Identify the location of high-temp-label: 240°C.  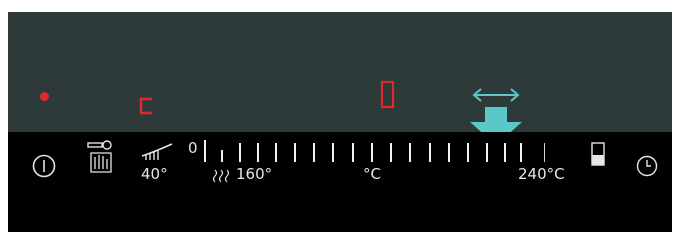
(541, 174).